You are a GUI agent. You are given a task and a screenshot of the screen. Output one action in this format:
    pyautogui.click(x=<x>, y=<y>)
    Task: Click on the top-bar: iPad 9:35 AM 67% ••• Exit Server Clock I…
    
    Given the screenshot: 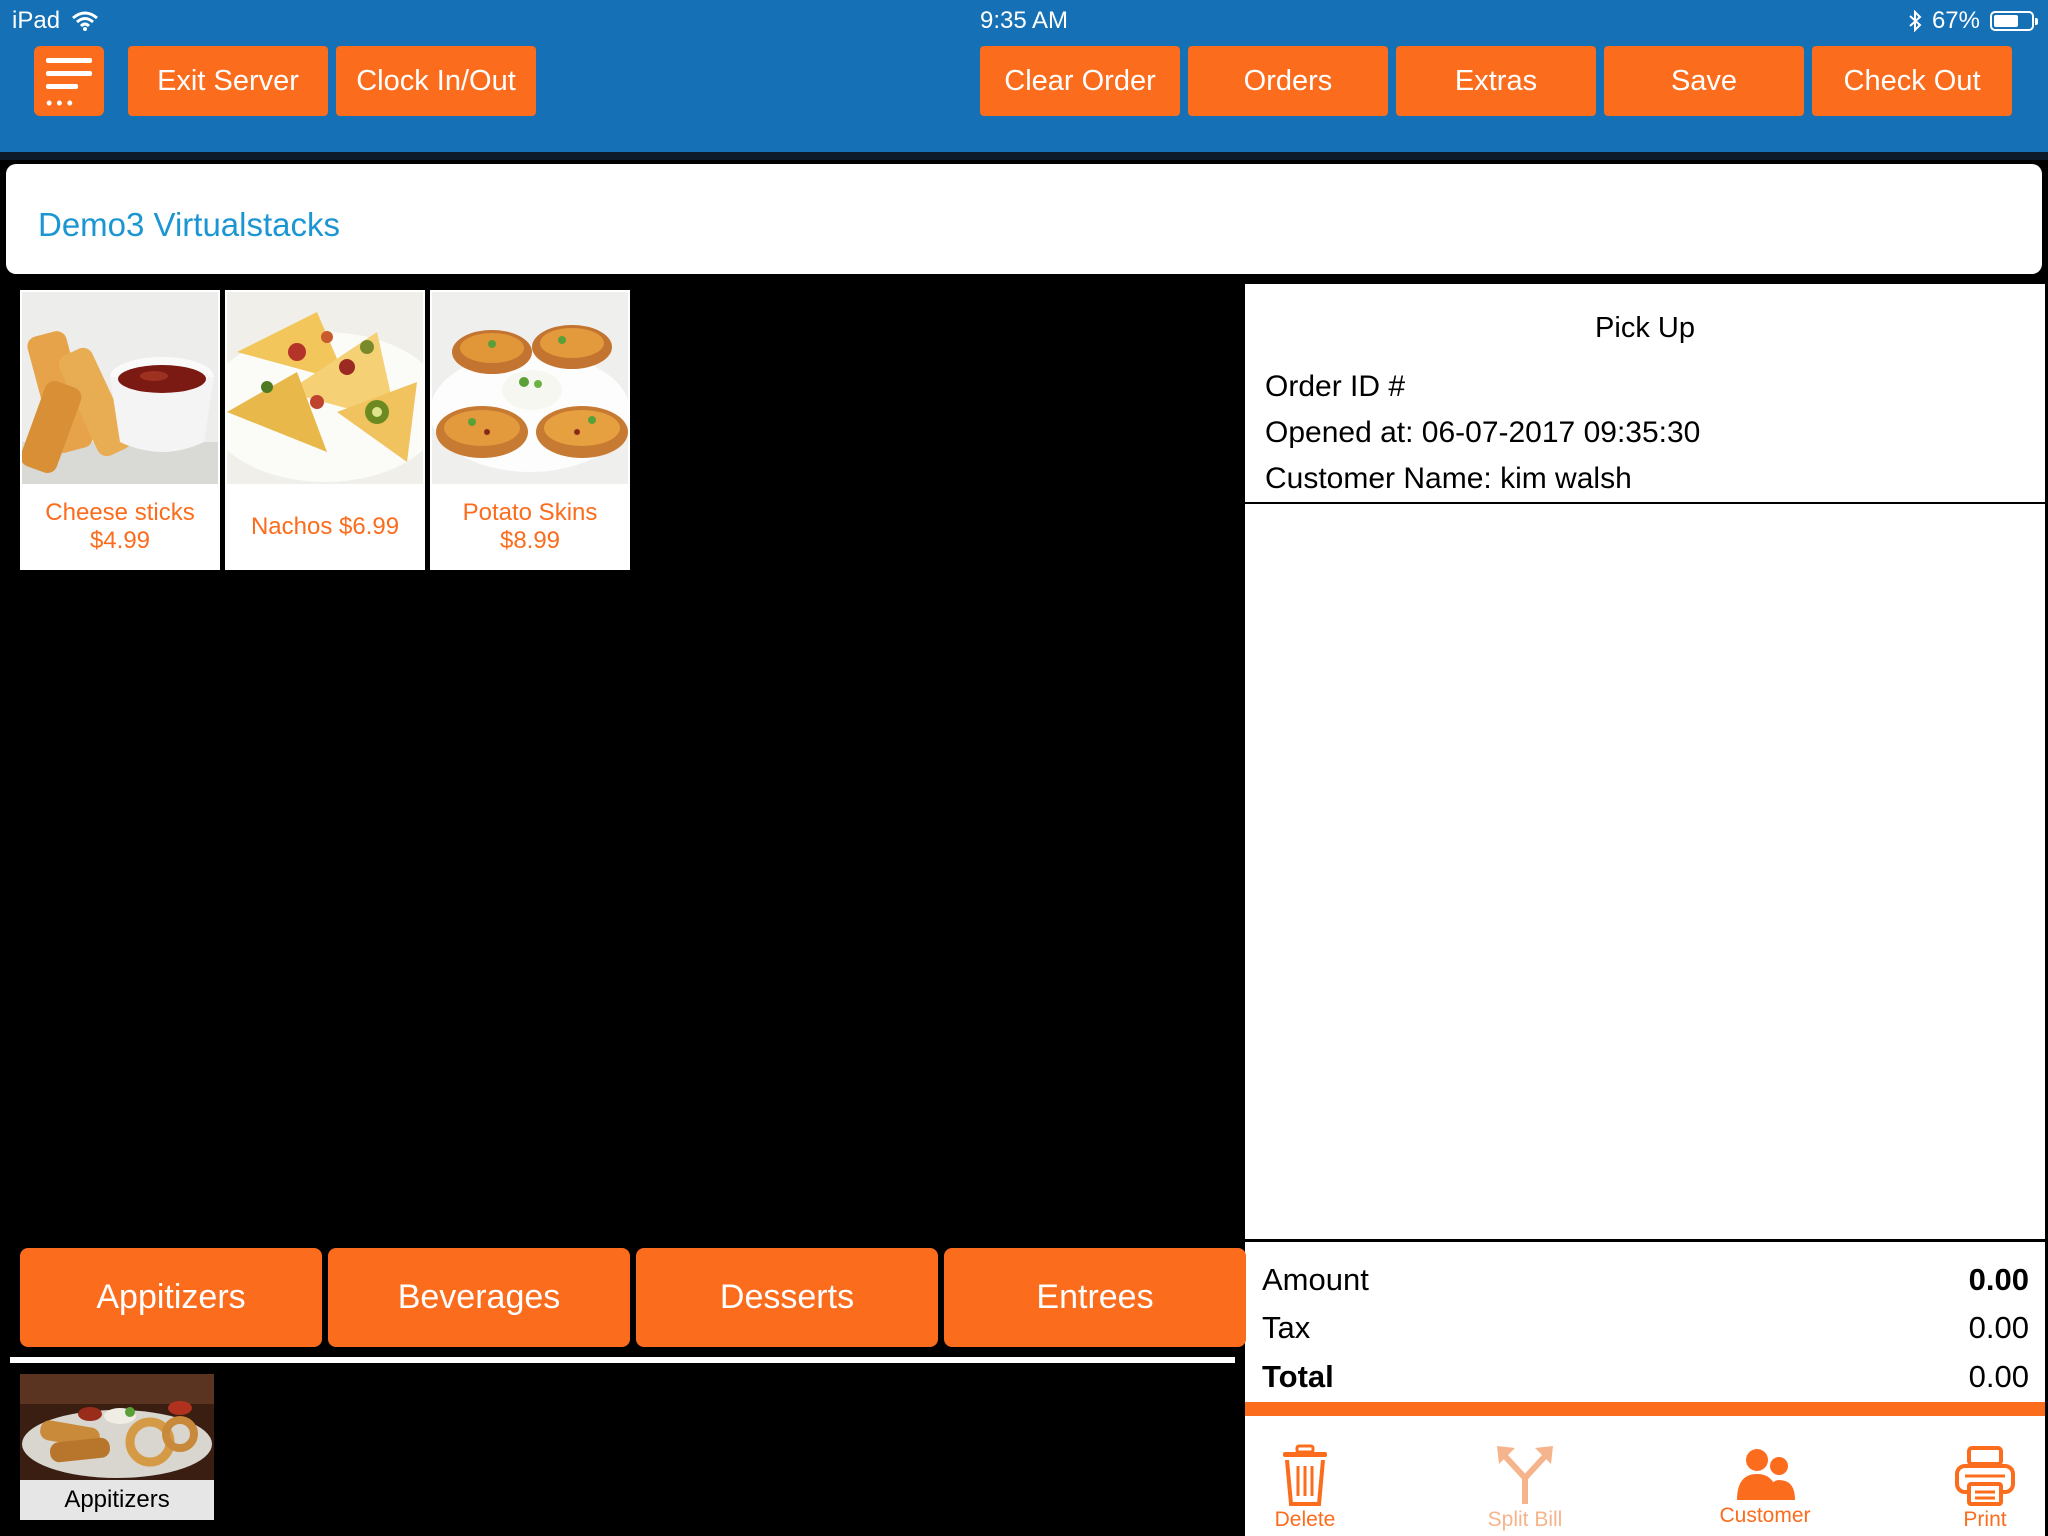 What is the action you would take?
    pyautogui.click(x=1024, y=79)
    